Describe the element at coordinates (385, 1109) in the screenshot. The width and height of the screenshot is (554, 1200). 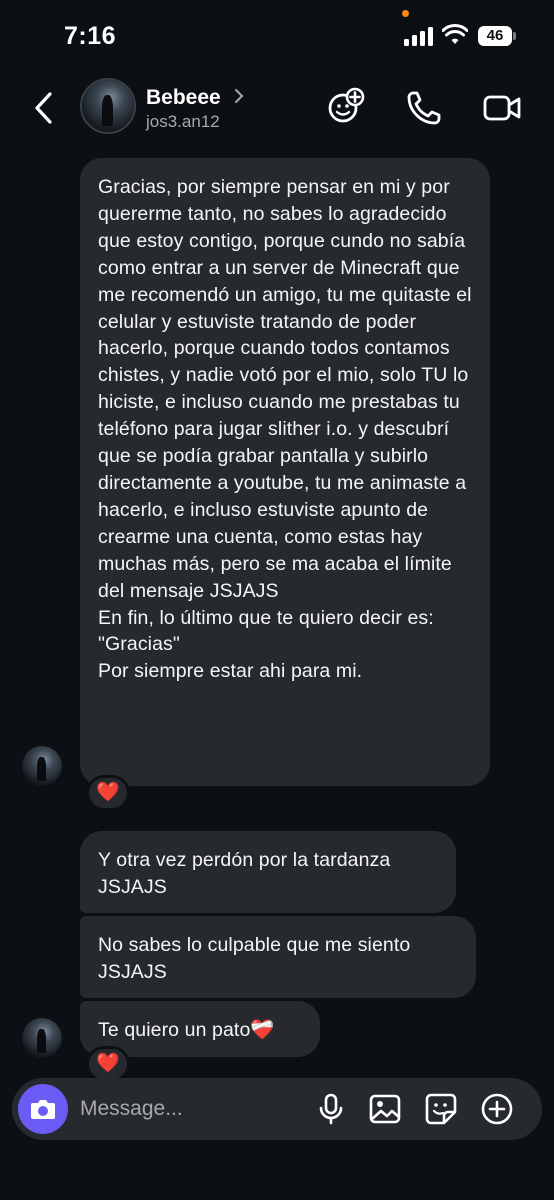
I see `gallery-icon` at that location.